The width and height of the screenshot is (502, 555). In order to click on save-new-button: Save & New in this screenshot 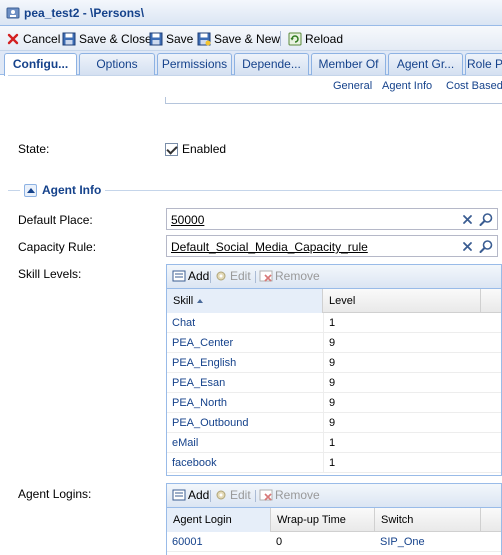, I will do `click(238, 39)`.